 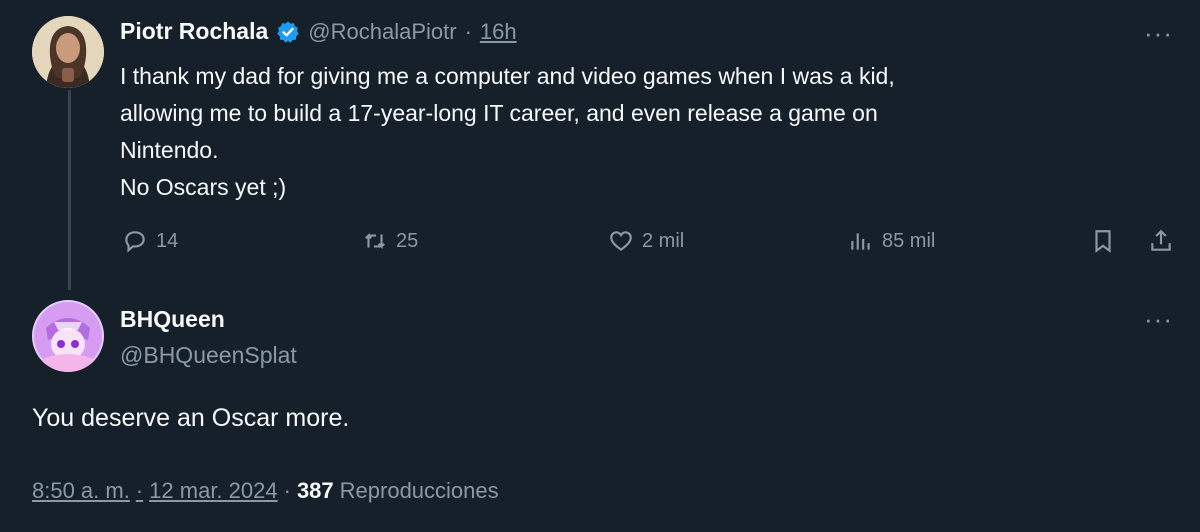 I want to click on reply-views-label: Reproducciones, so click(x=419, y=490).